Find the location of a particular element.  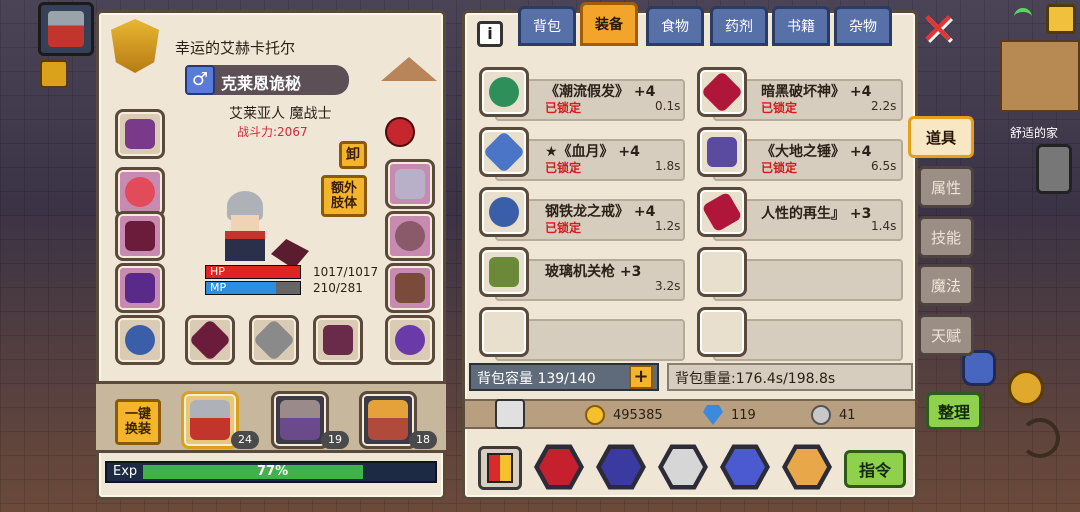

command-button: 指令 is located at coordinates (875, 469).